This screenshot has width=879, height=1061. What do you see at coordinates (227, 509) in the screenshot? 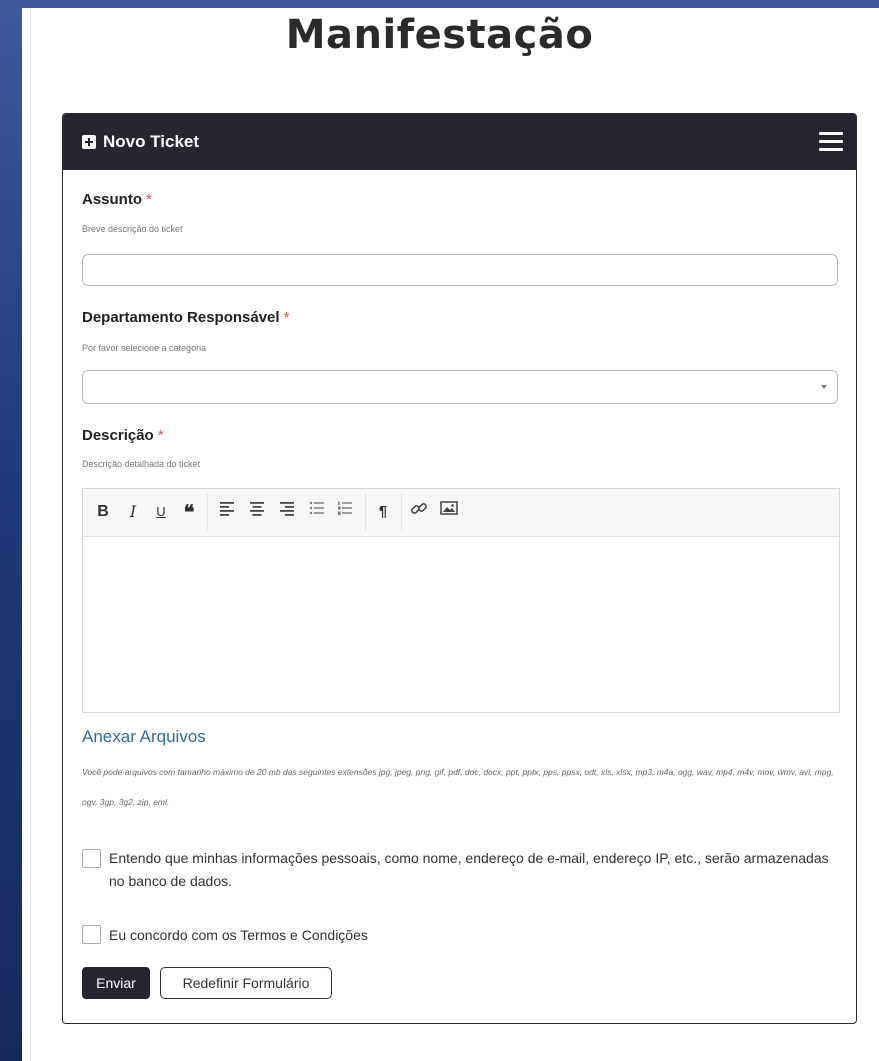
I see `align-left-icon` at bounding box center [227, 509].